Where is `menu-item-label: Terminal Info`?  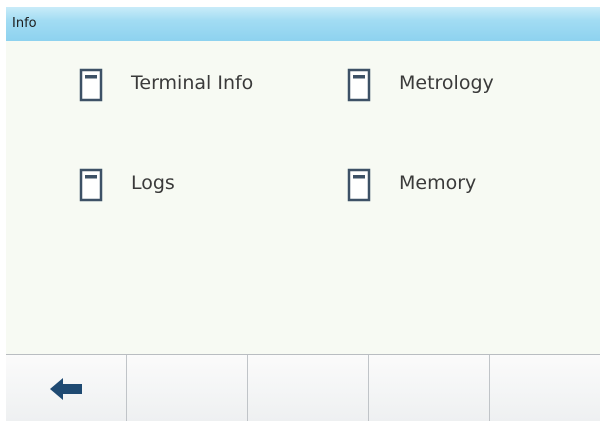 menu-item-label: Terminal Info is located at coordinates (192, 83).